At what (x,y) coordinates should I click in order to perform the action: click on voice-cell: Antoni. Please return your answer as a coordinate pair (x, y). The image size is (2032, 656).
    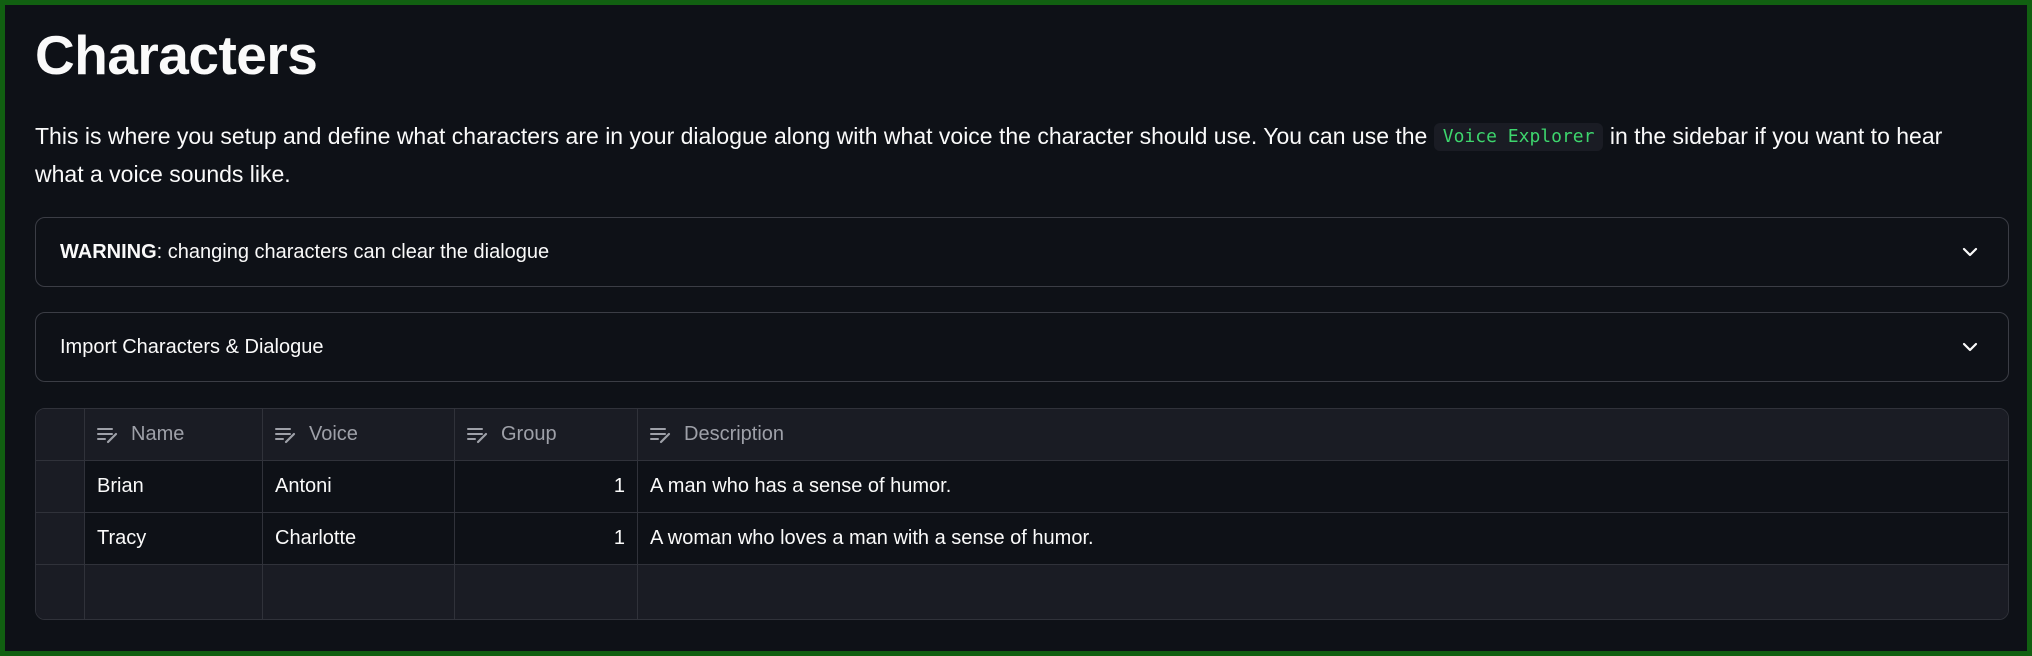
    Looking at the image, I should click on (359, 486).